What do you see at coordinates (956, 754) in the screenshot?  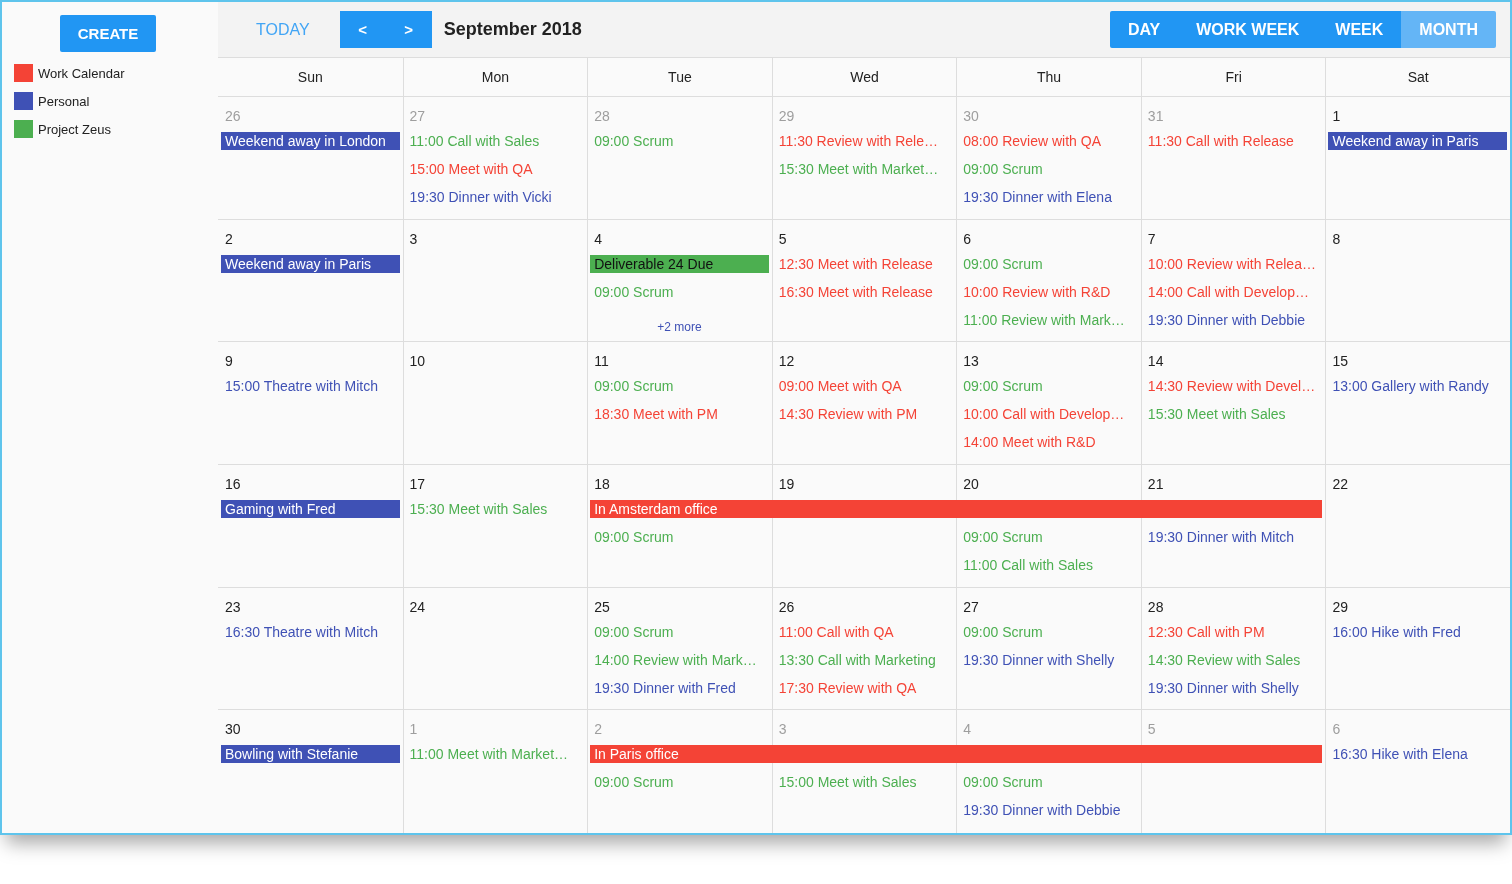 I see `multi-day-event: In Paris office` at bounding box center [956, 754].